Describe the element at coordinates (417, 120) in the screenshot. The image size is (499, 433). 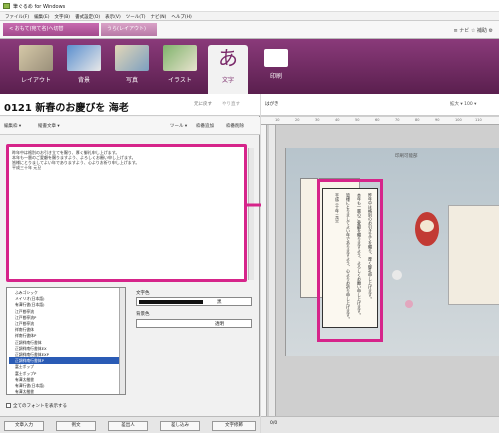
I see `ruler-tick: 80` at that location.